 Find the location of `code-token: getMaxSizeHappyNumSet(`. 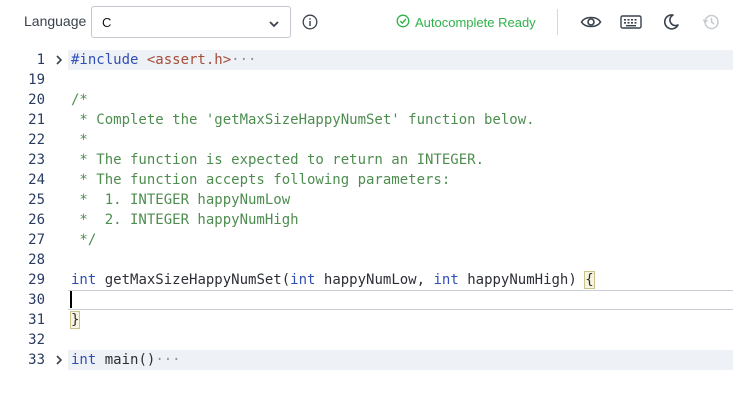

code-token: getMaxSizeHappyNumSet( is located at coordinates (193, 280).